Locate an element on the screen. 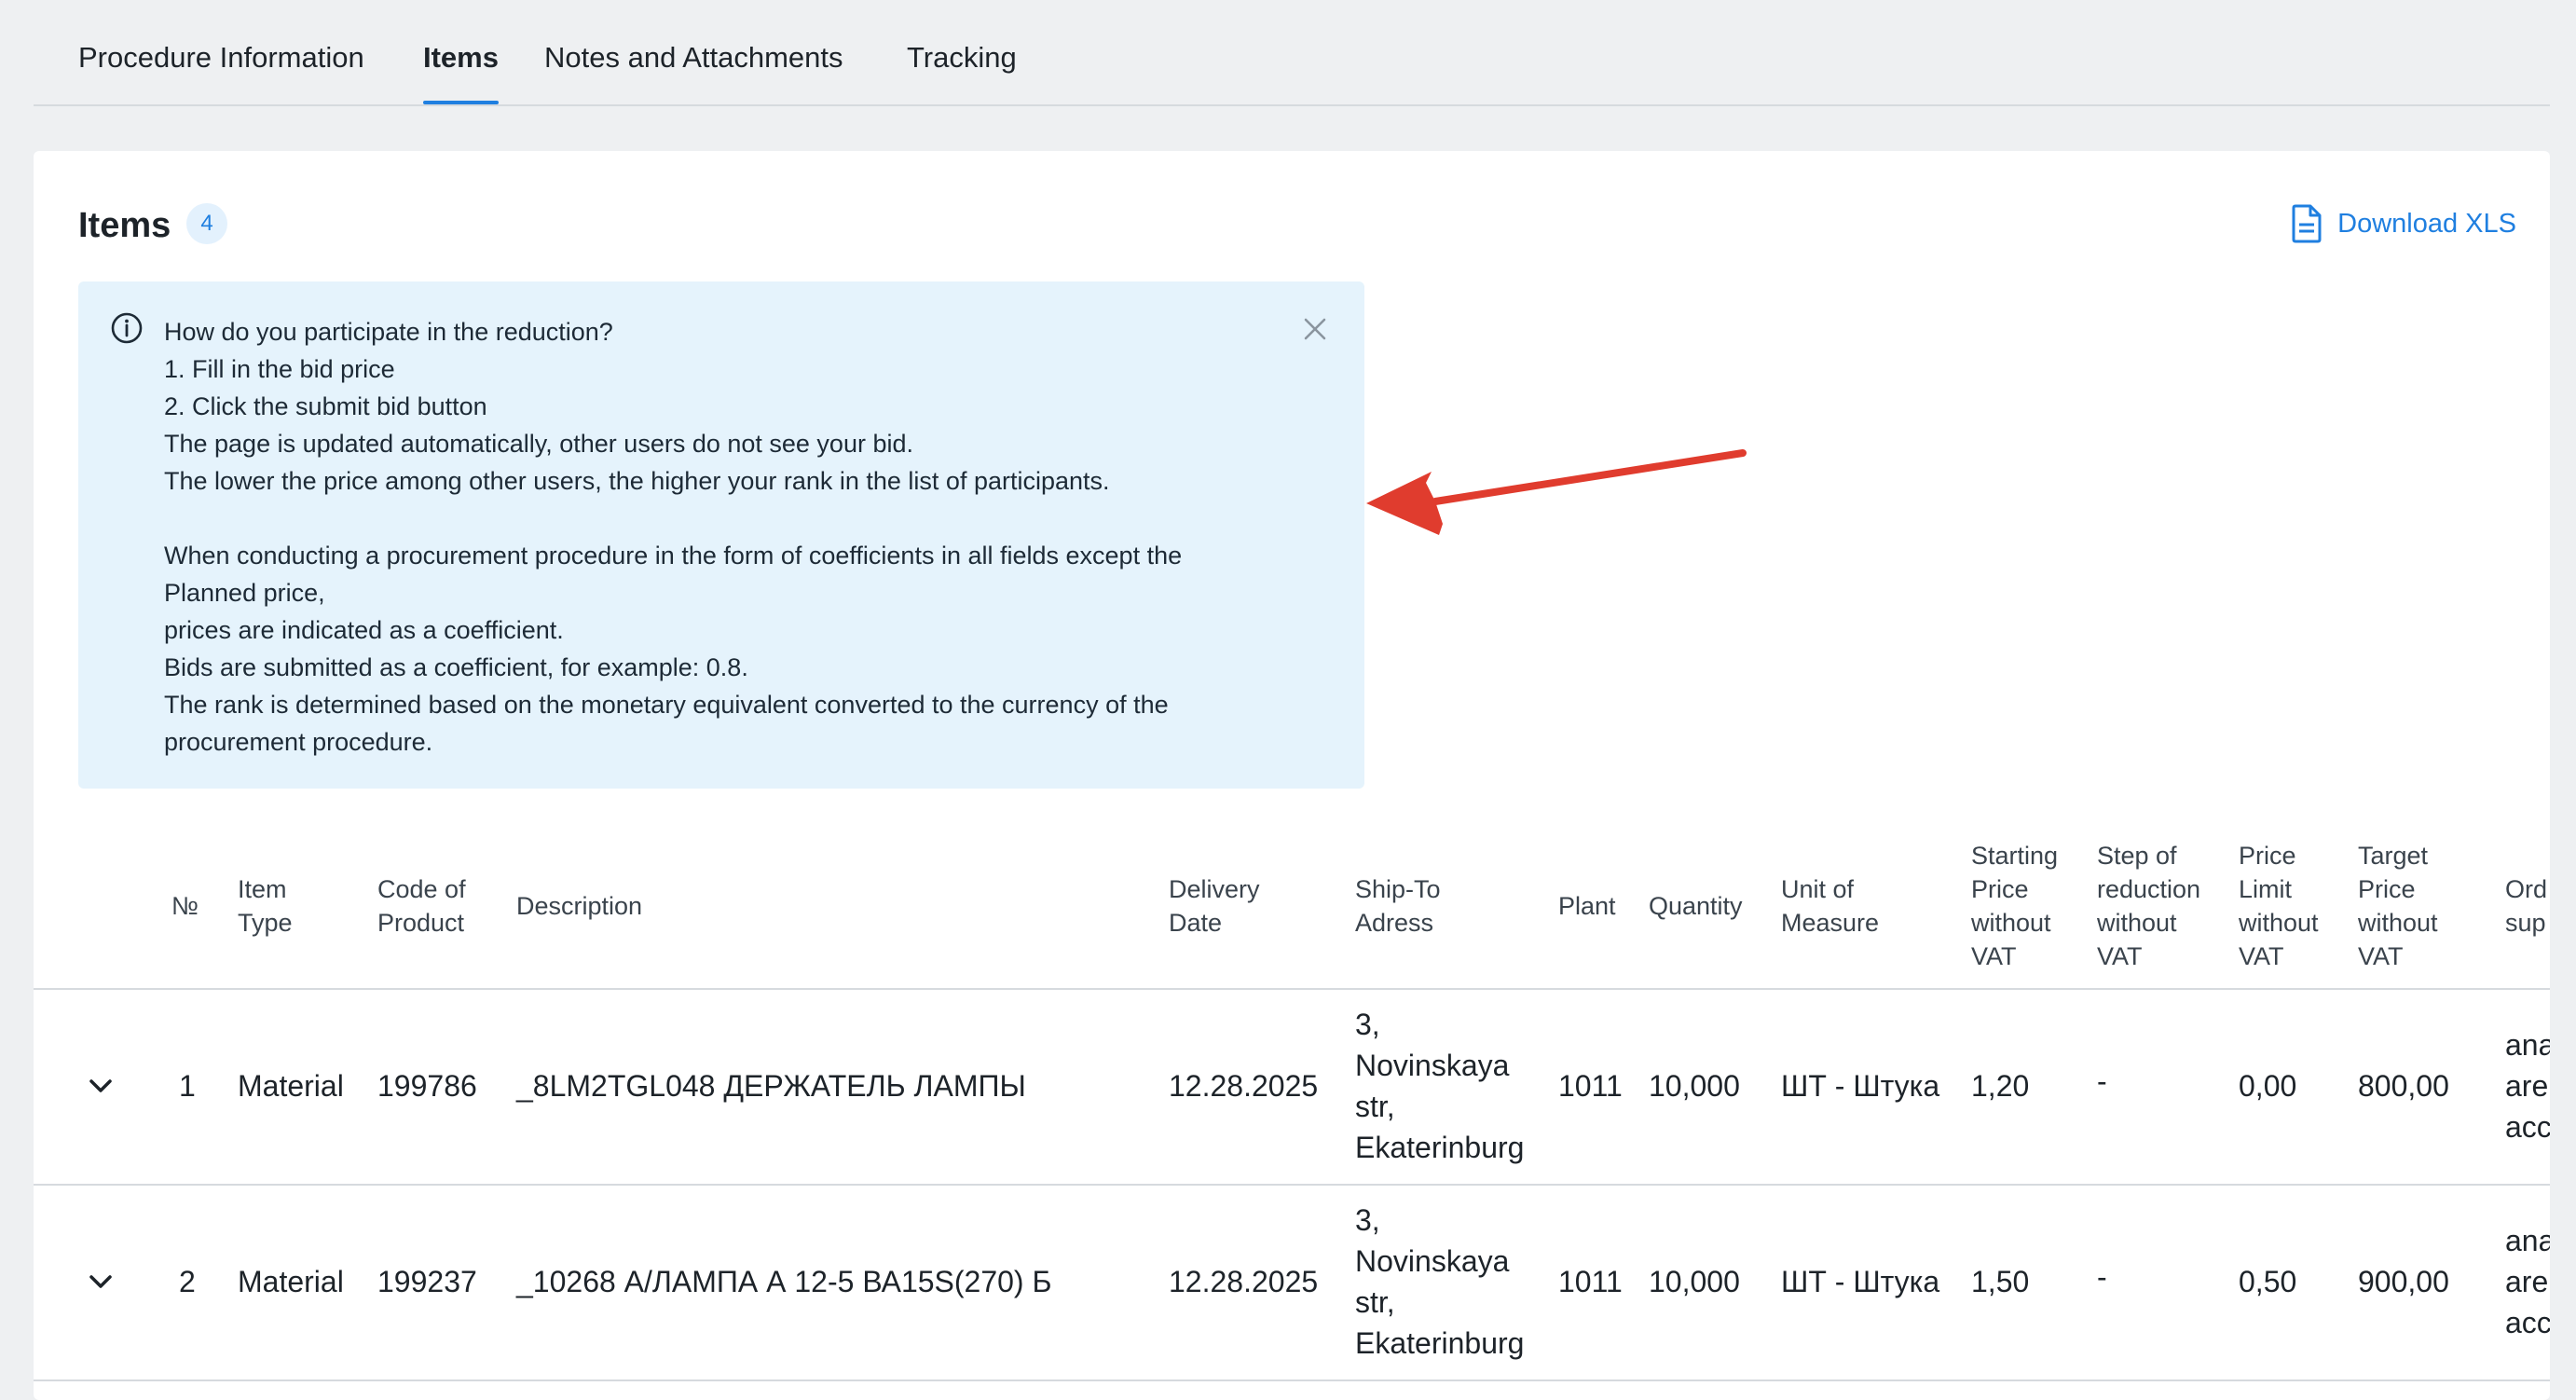 The image size is (2576, 1400). col-header-unit: Unit of Measure is located at coordinates (1830, 906).